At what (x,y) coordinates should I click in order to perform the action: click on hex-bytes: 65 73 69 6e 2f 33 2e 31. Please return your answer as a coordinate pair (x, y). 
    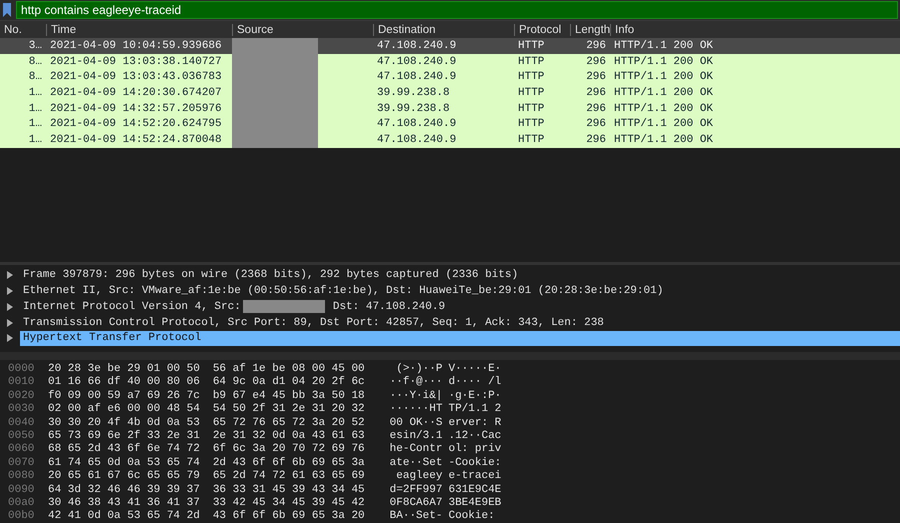
    Looking at the image, I should click on (124, 436).